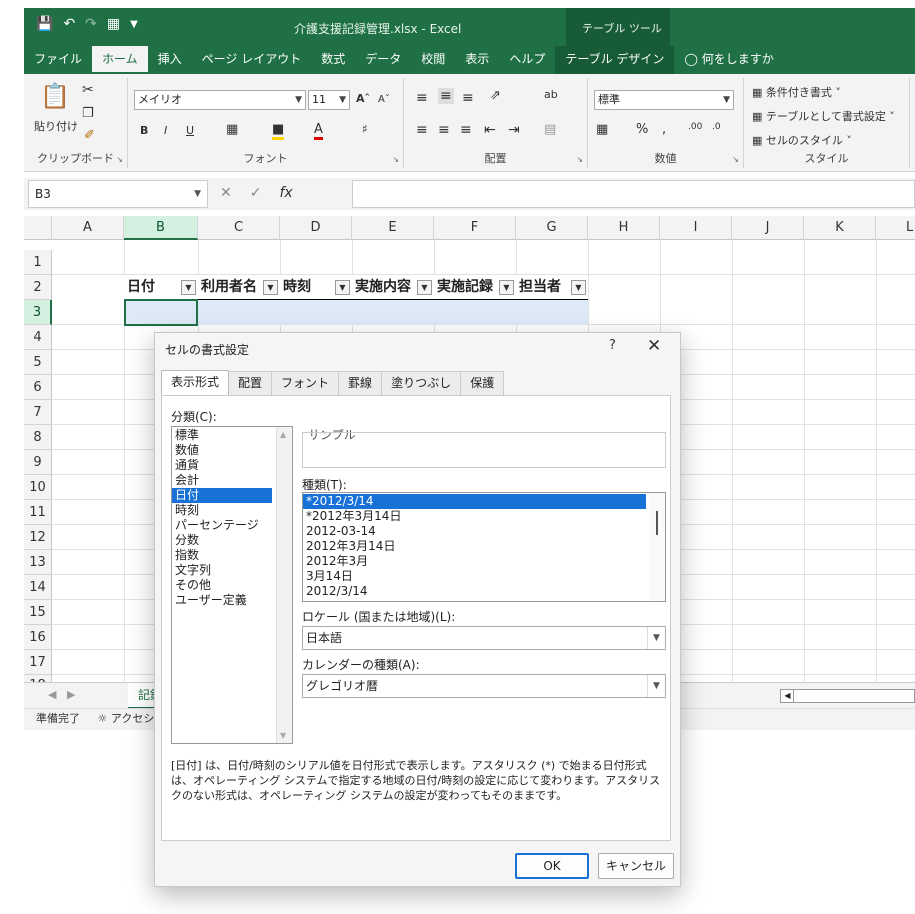  Describe the element at coordinates (38, 587) in the screenshot. I see `row-header-14: 14` at that location.